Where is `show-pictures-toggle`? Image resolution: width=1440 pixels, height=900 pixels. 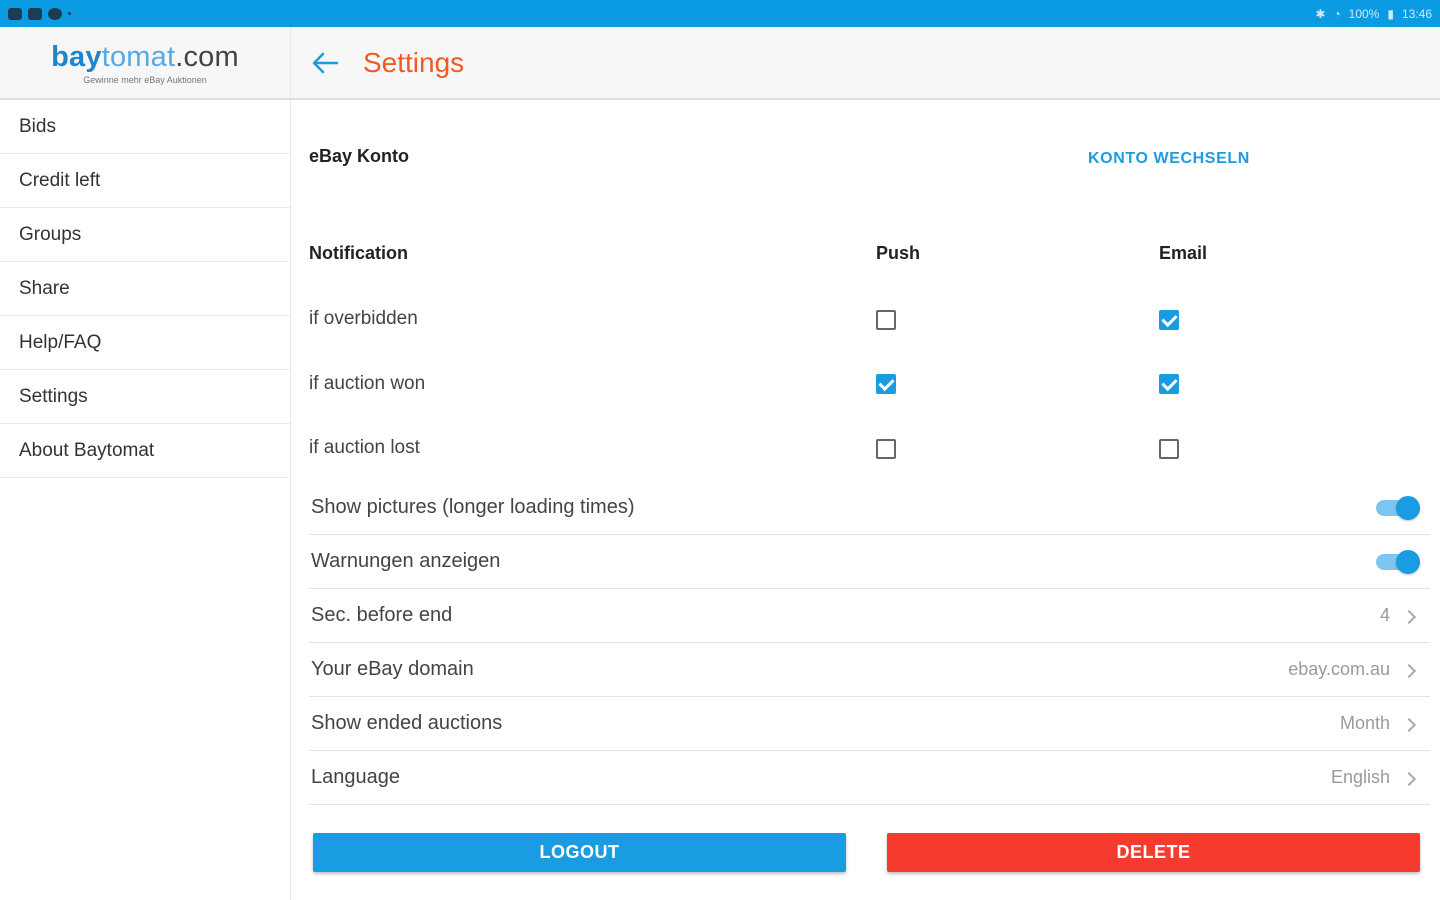 show-pictures-toggle is located at coordinates (1398, 507).